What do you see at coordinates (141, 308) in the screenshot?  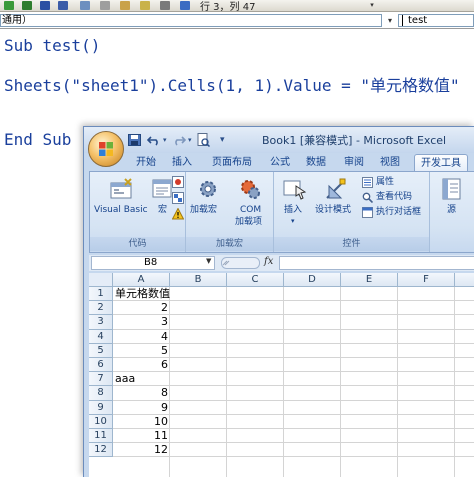 I see `cell-a2: 2` at bounding box center [141, 308].